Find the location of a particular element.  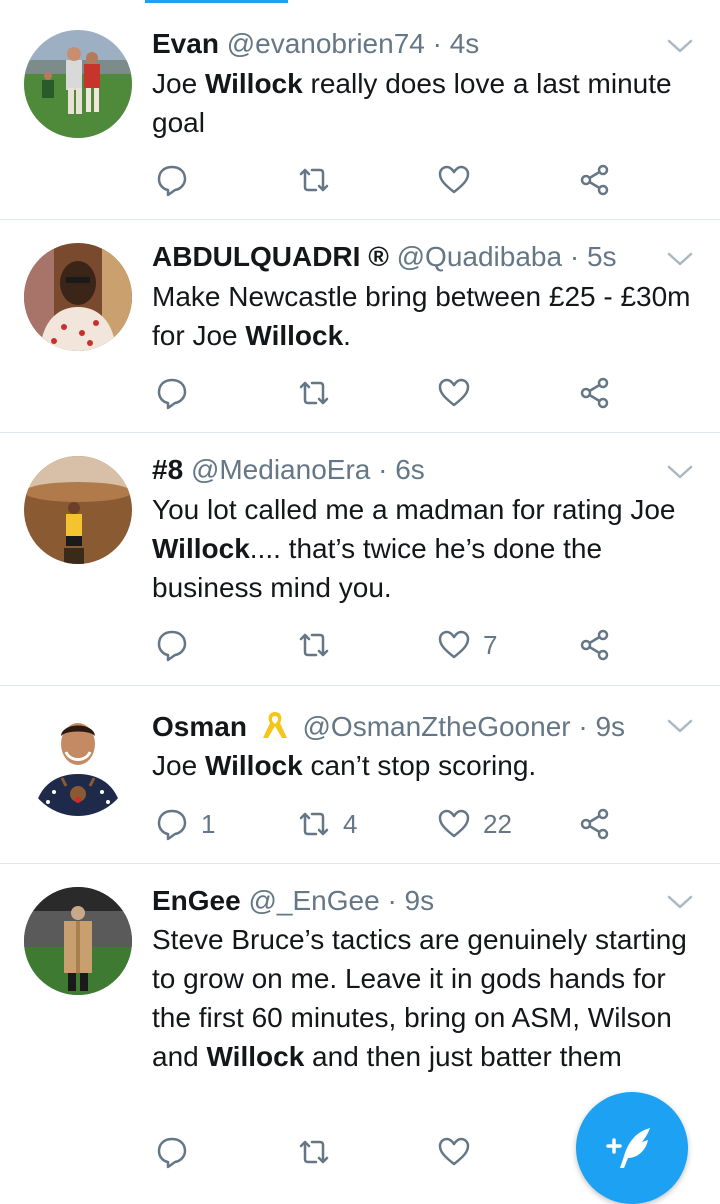

tweet-actions: 1 4 22 is located at coordinates (360, 824).